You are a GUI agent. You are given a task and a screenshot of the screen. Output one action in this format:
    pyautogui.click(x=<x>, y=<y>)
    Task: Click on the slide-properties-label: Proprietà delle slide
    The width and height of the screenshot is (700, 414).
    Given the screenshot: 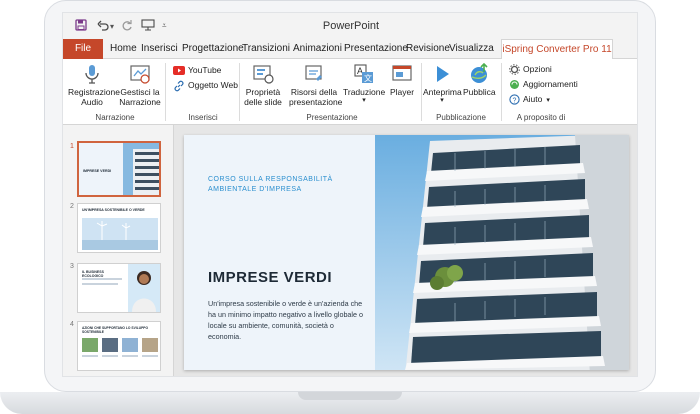 What is the action you would take?
    pyautogui.click(x=263, y=97)
    